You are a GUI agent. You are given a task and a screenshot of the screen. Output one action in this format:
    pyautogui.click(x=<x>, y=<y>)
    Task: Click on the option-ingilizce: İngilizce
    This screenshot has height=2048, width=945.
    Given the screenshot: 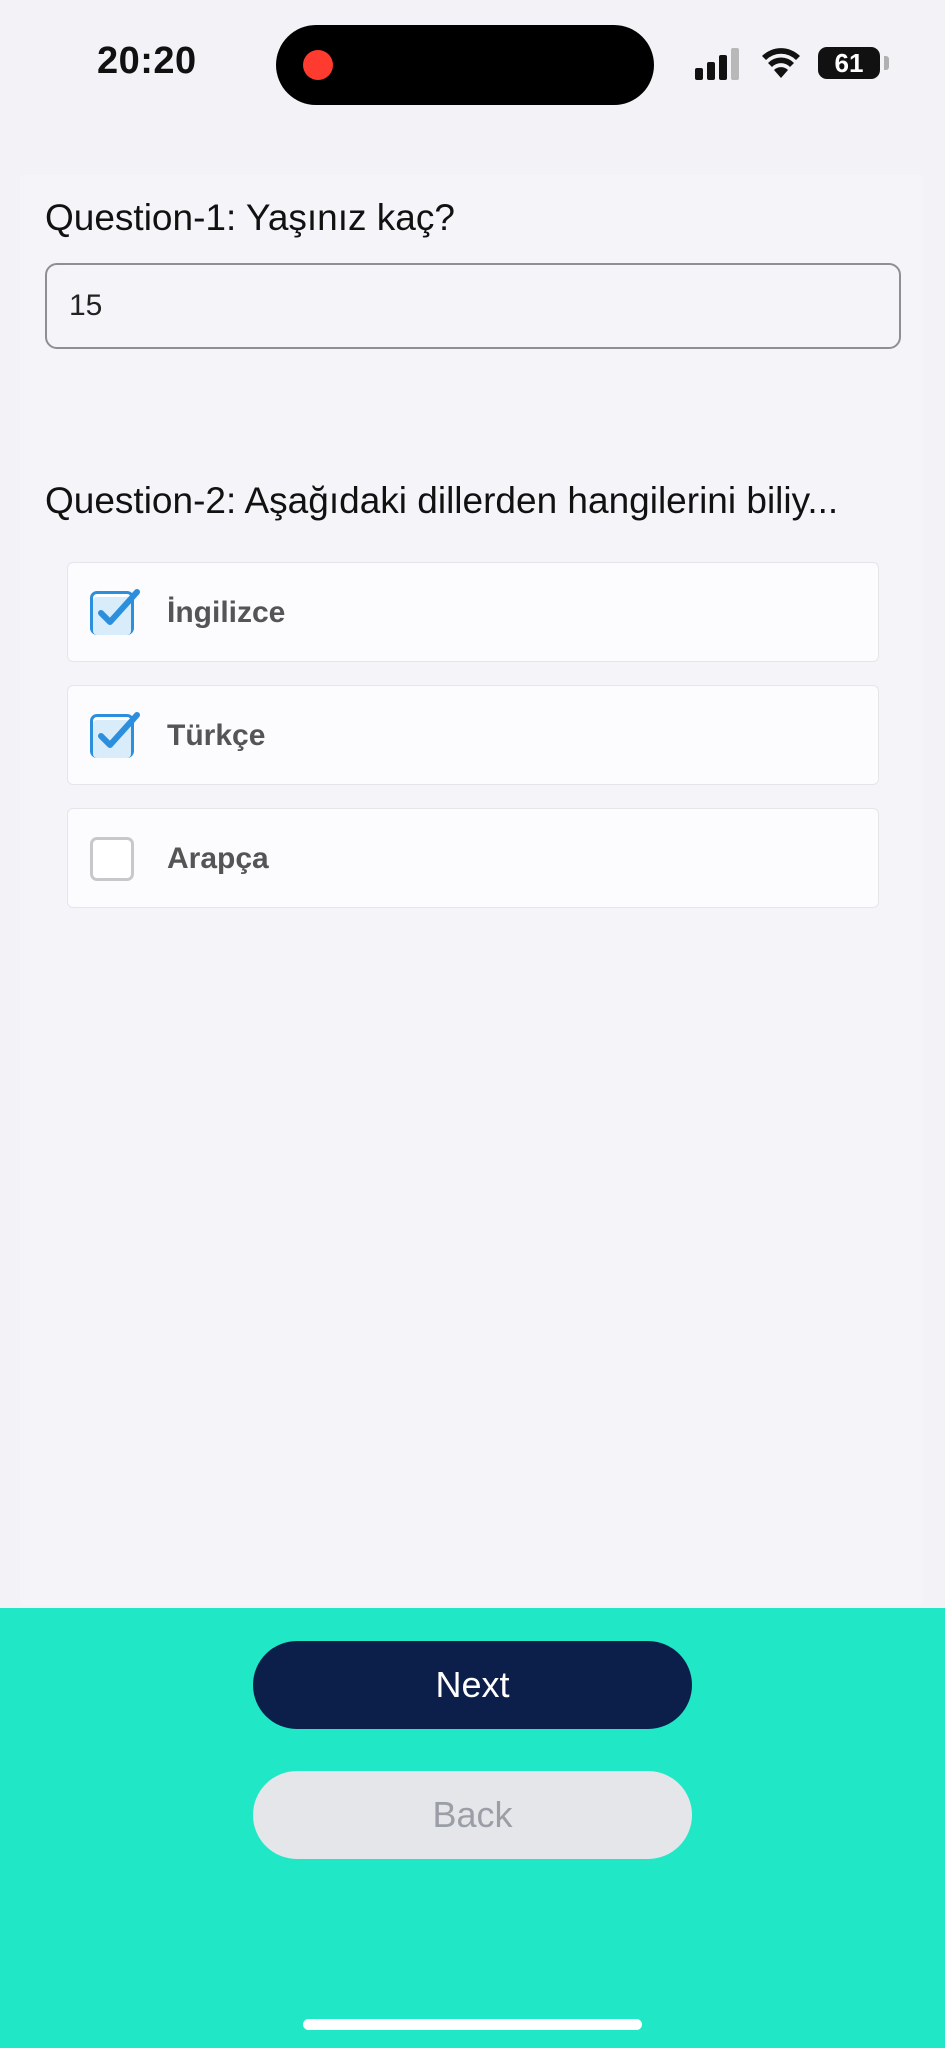 What is the action you would take?
    pyautogui.click(x=473, y=612)
    